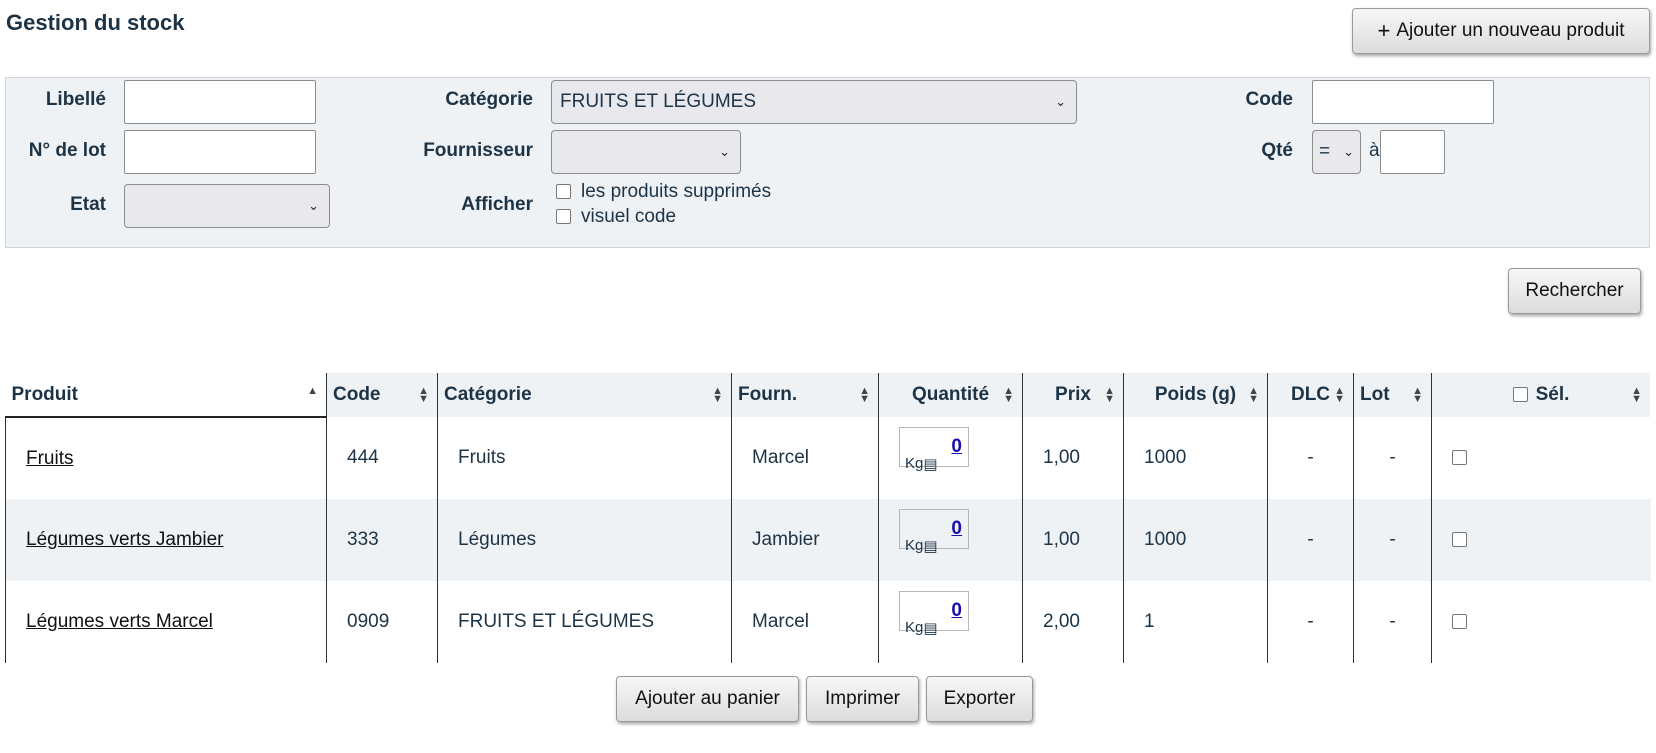  Describe the element at coordinates (119, 621) in the screenshot. I see `product-link: Légumes verts Marcel` at that location.